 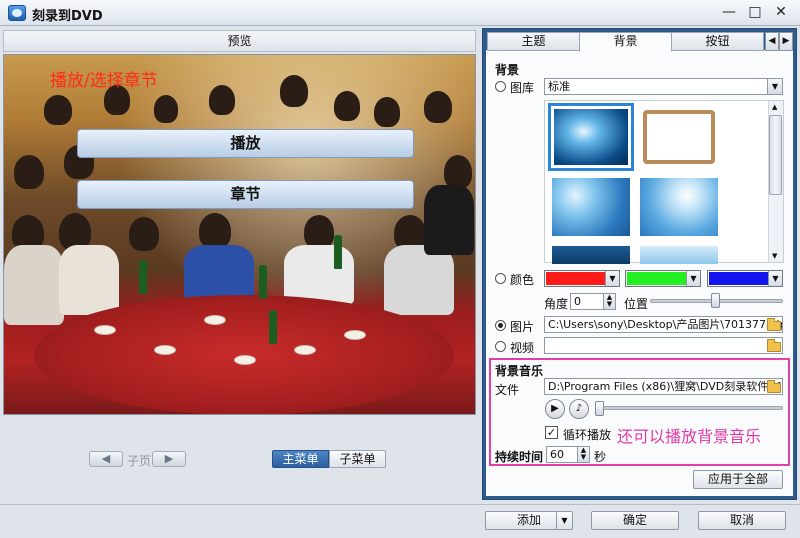 I want to click on minimize-button: —, so click(x=729, y=12).